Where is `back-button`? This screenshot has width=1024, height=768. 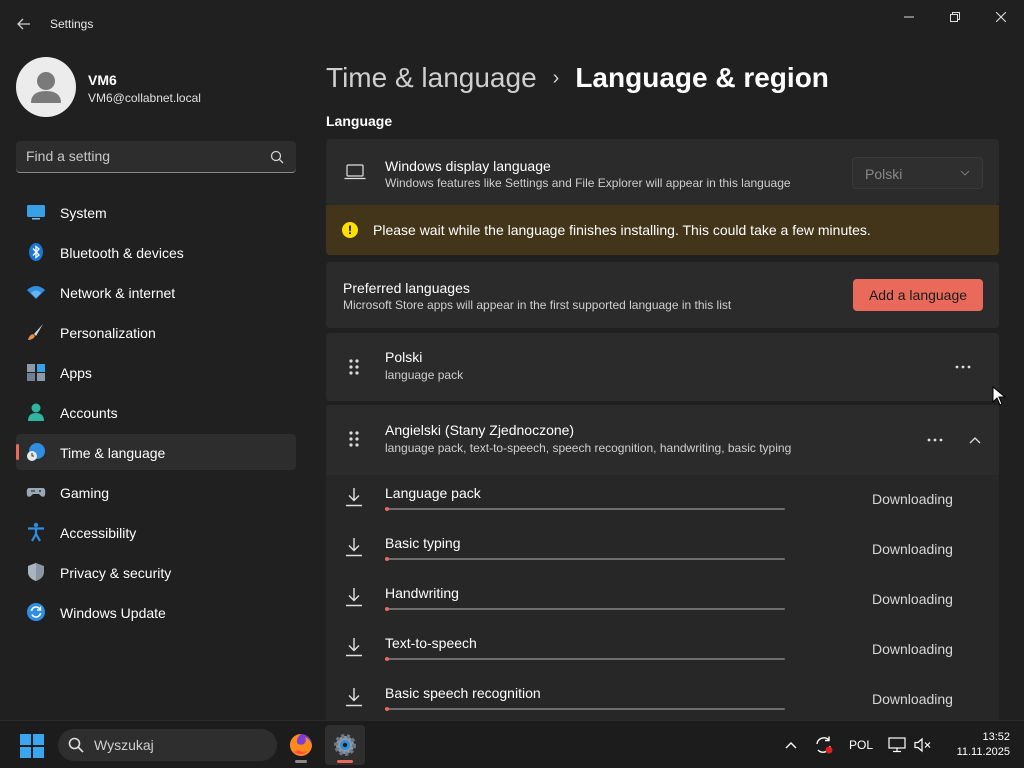 back-button is located at coordinates (24, 24).